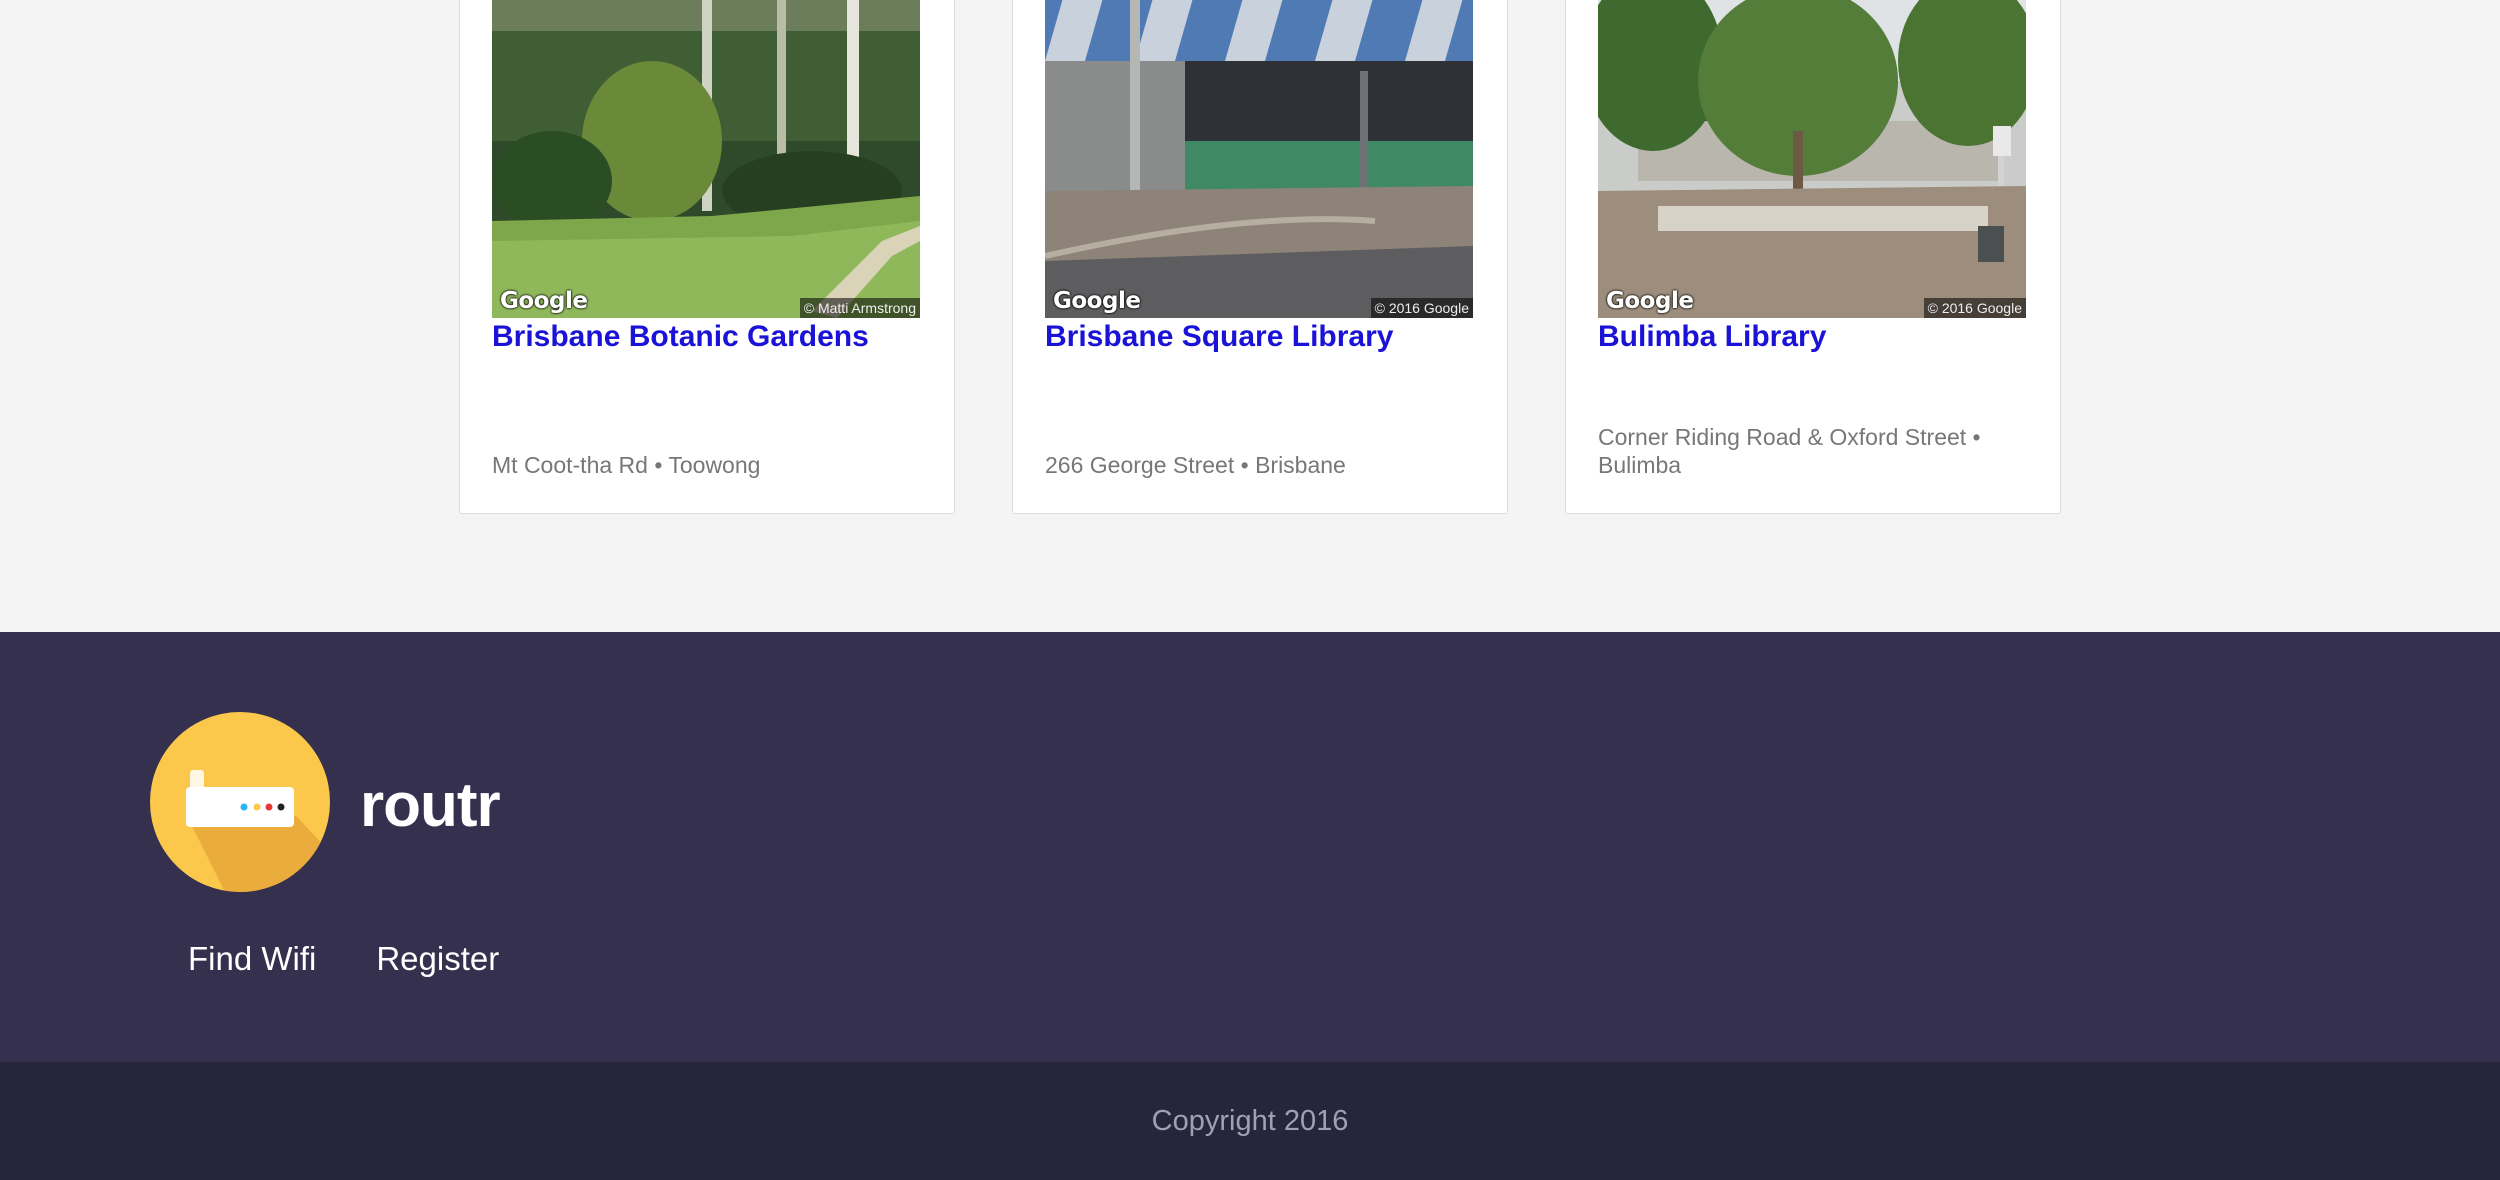 This screenshot has height=1180, width=2500. Describe the element at coordinates (252, 959) in the screenshot. I see `footer-link-find-wifi: Find Wifi` at that location.